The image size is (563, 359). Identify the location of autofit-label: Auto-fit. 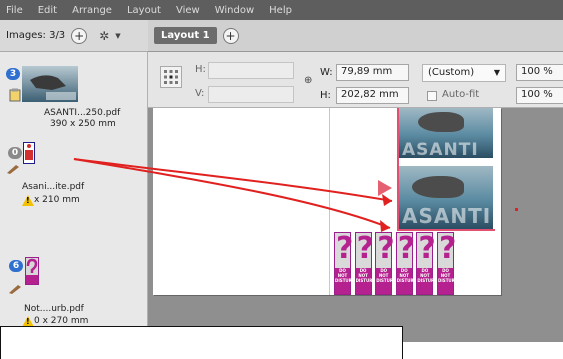
(461, 94).